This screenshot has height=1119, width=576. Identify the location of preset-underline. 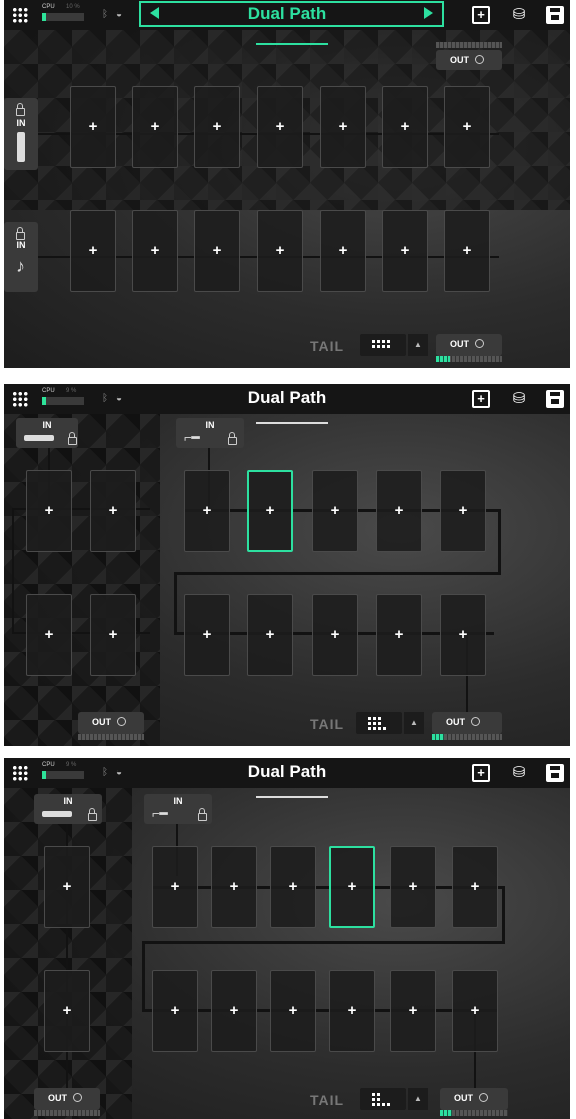
(292, 44).